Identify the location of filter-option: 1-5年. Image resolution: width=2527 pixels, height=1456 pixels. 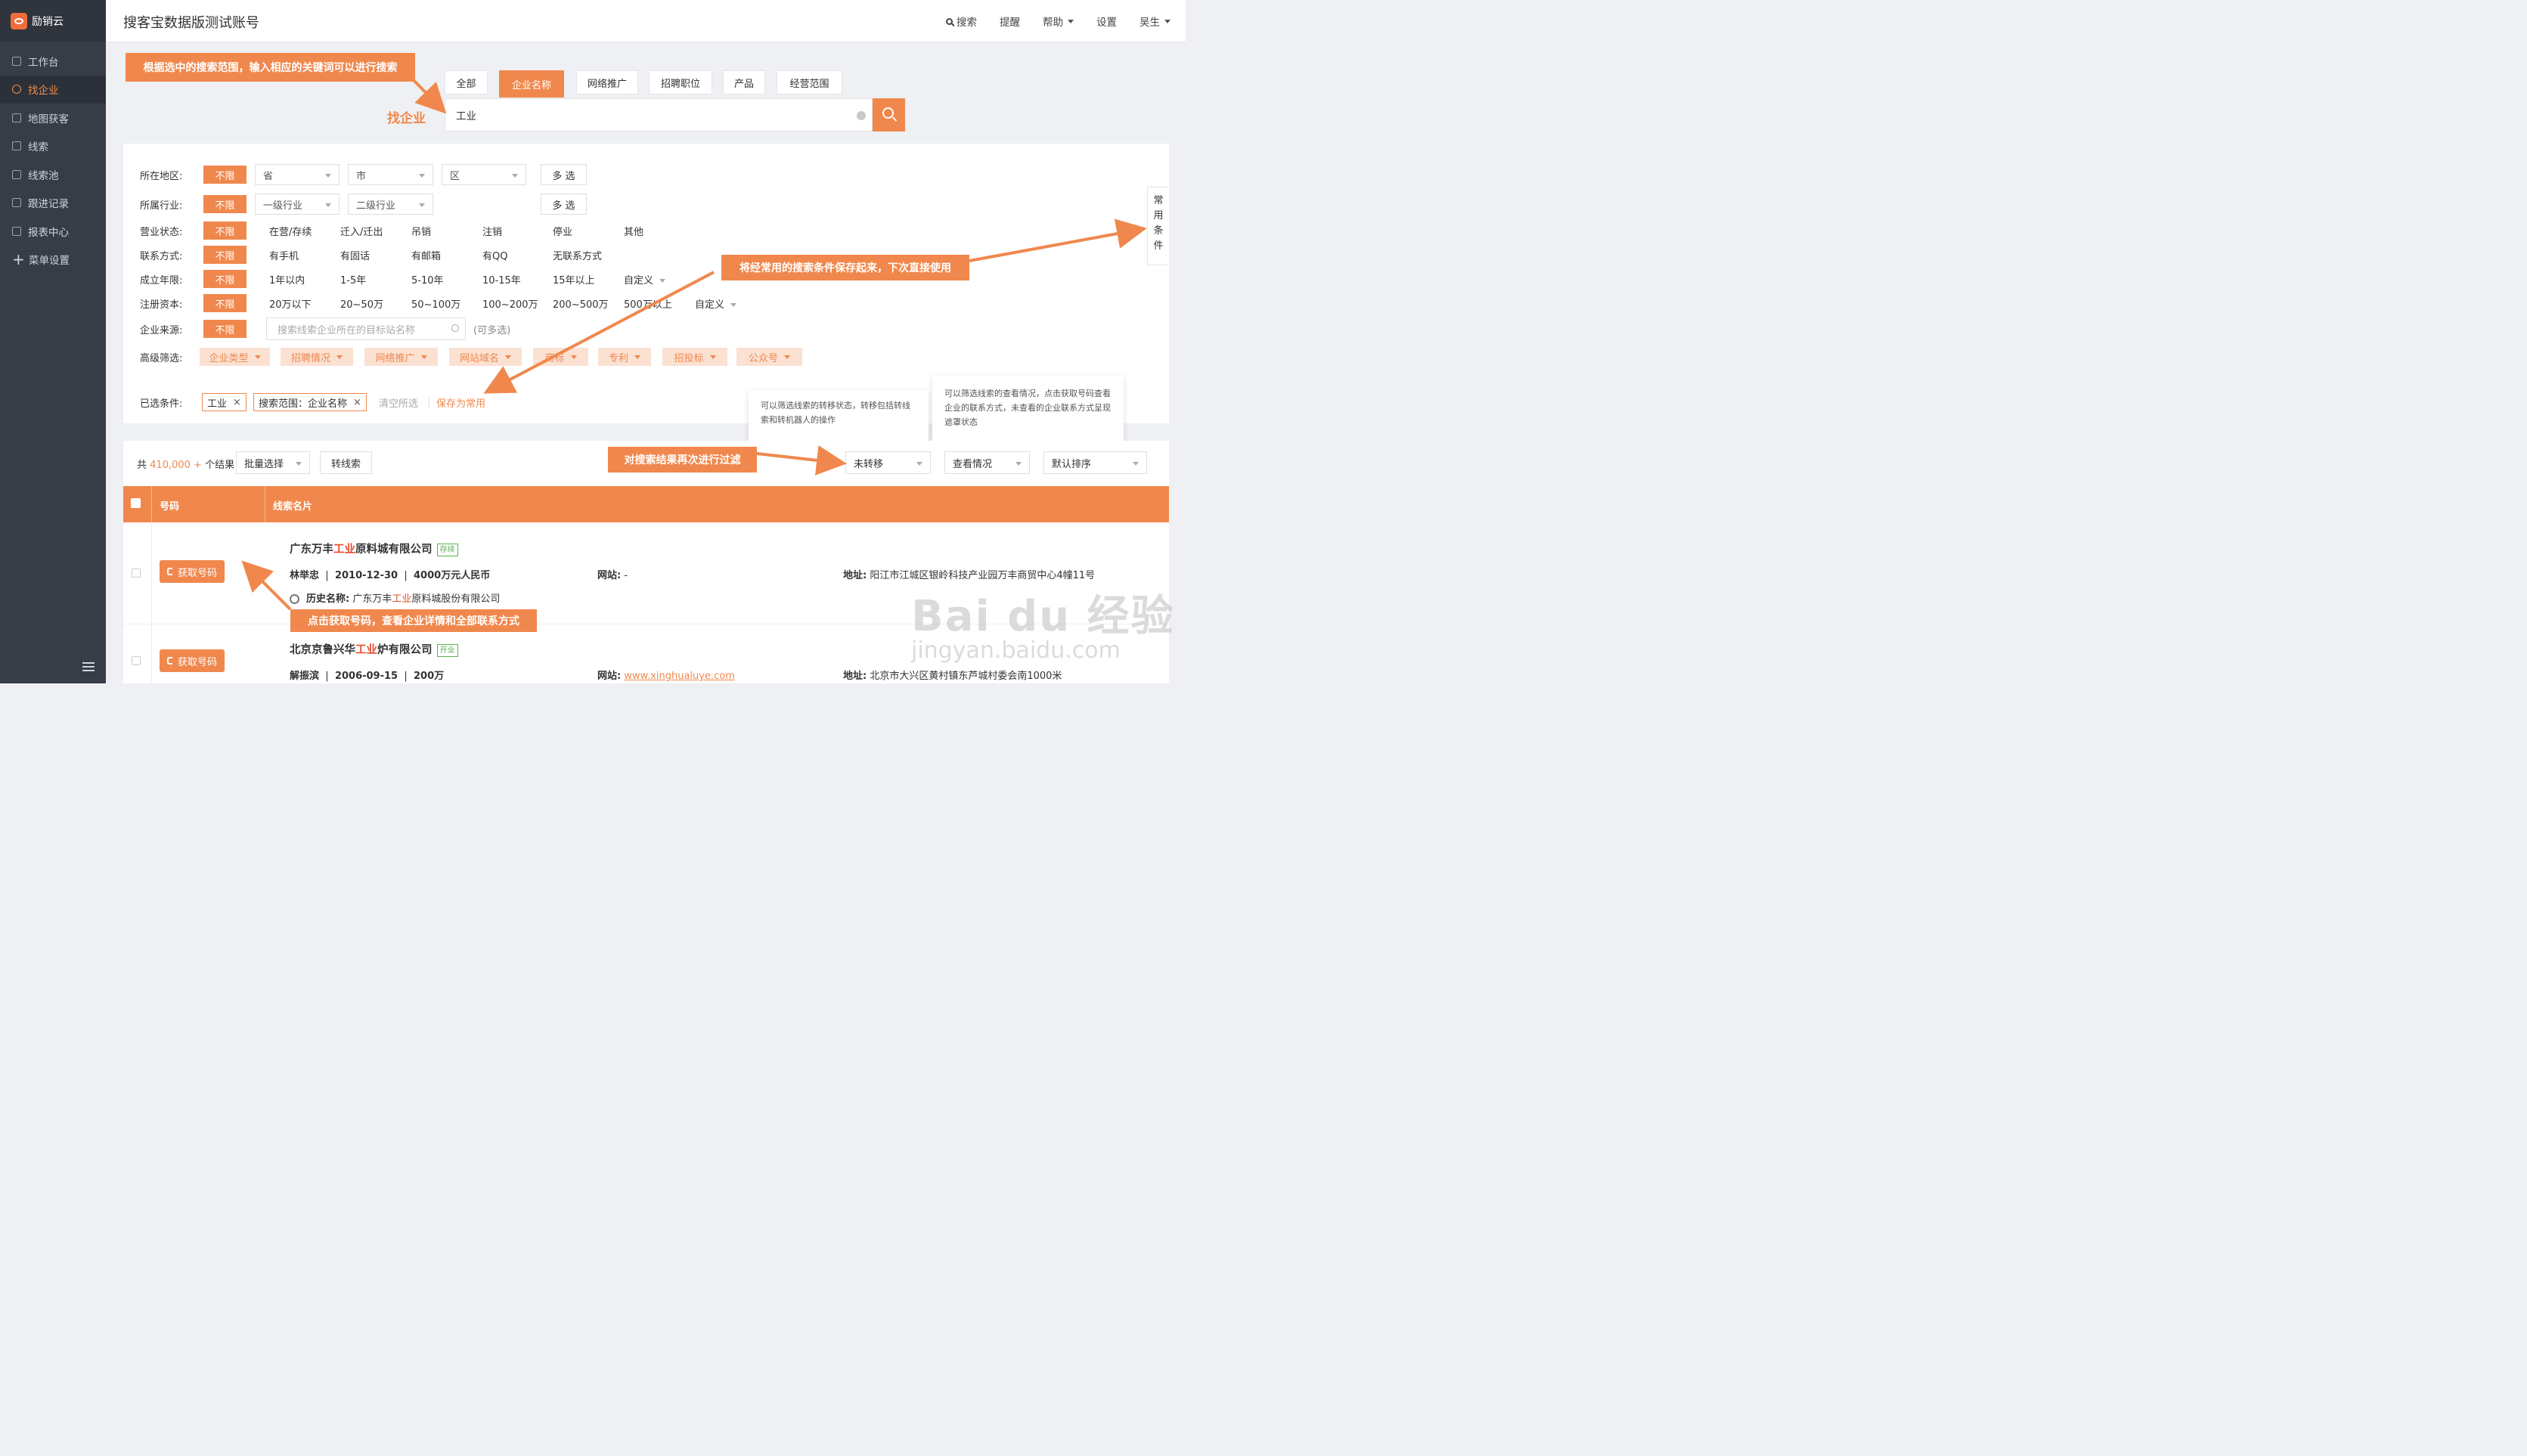
(353, 279).